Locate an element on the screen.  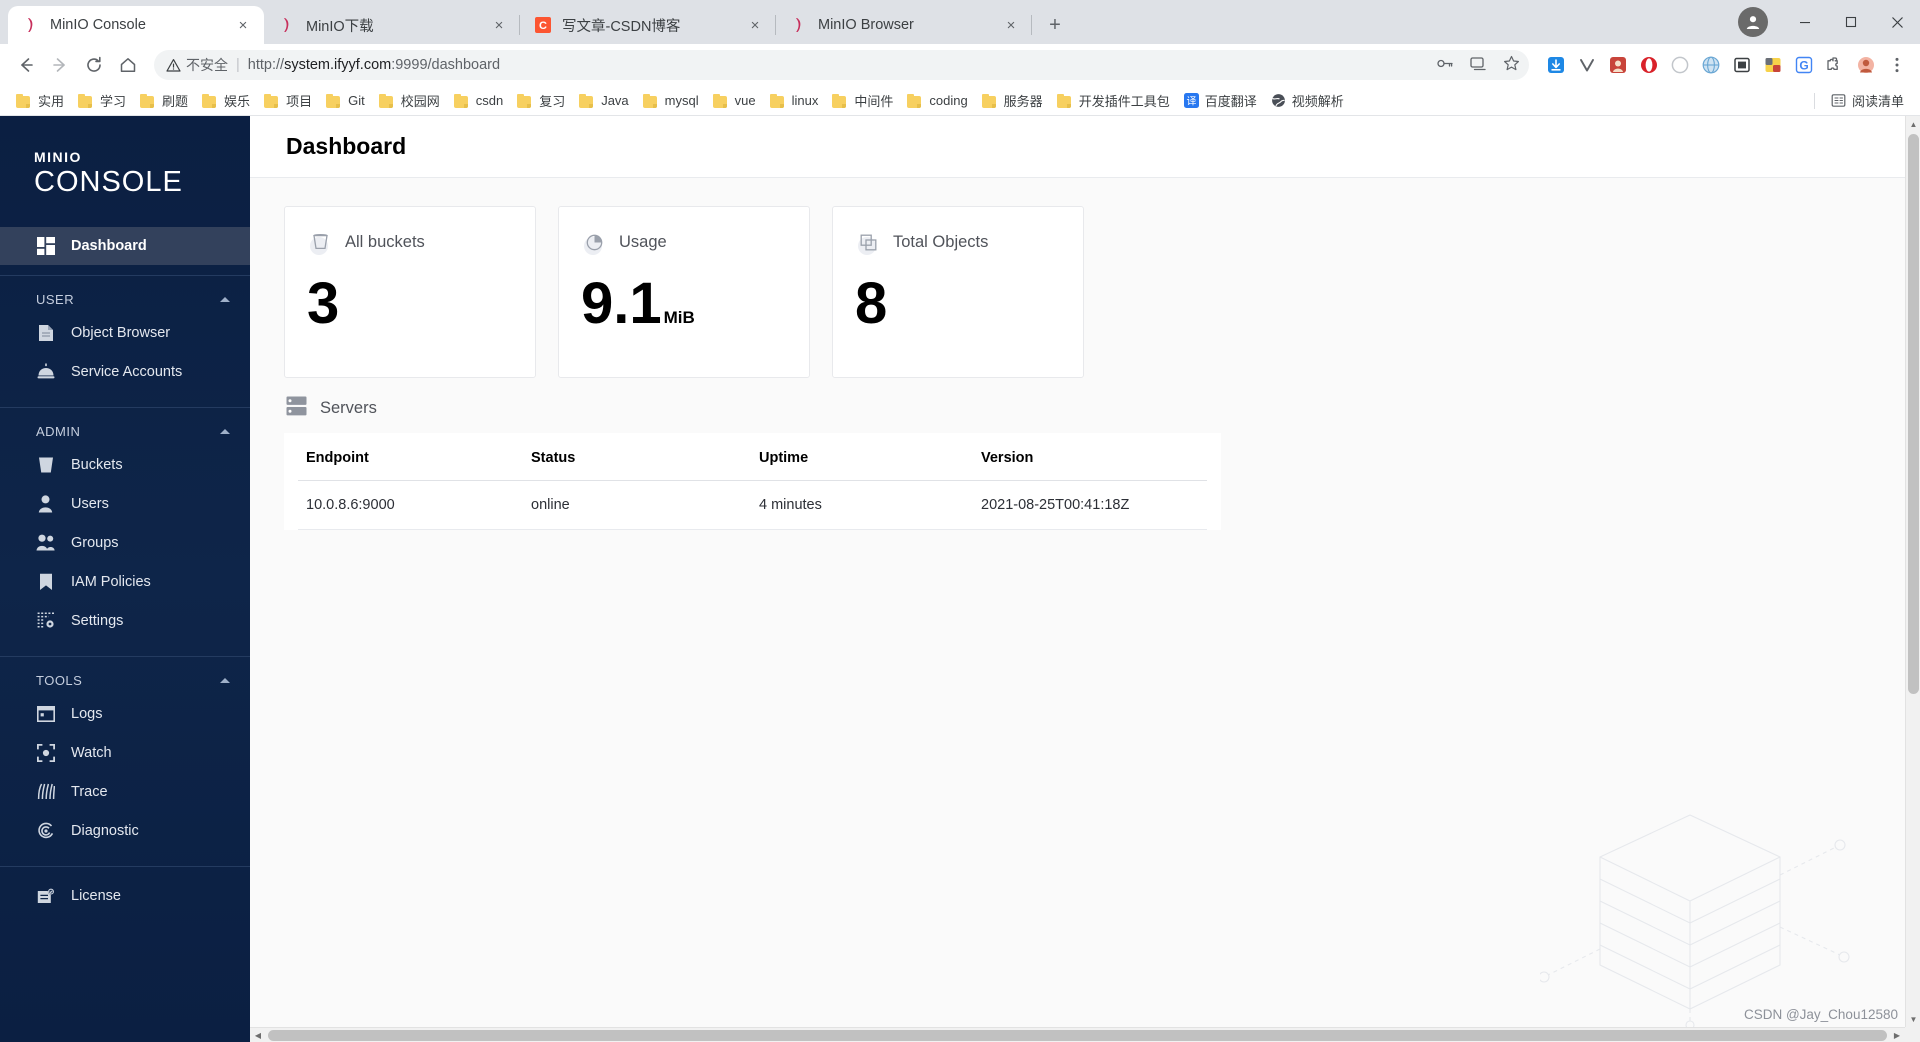
bookmark-item: Git is located at coordinates (345, 100).